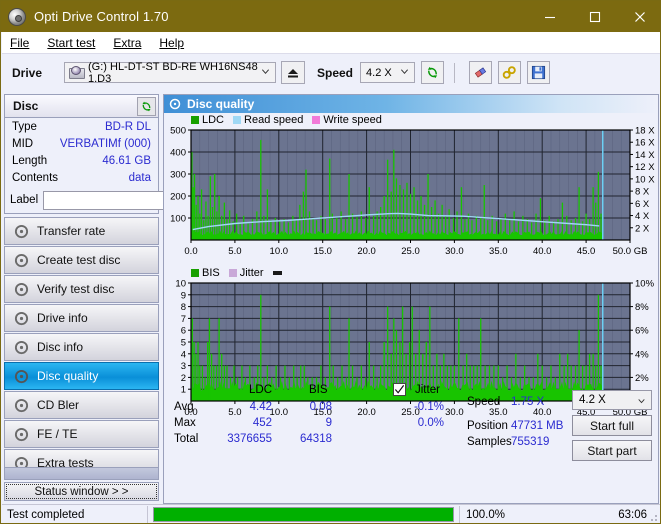 The image size is (661, 524). I want to click on save-button, so click(539, 72).